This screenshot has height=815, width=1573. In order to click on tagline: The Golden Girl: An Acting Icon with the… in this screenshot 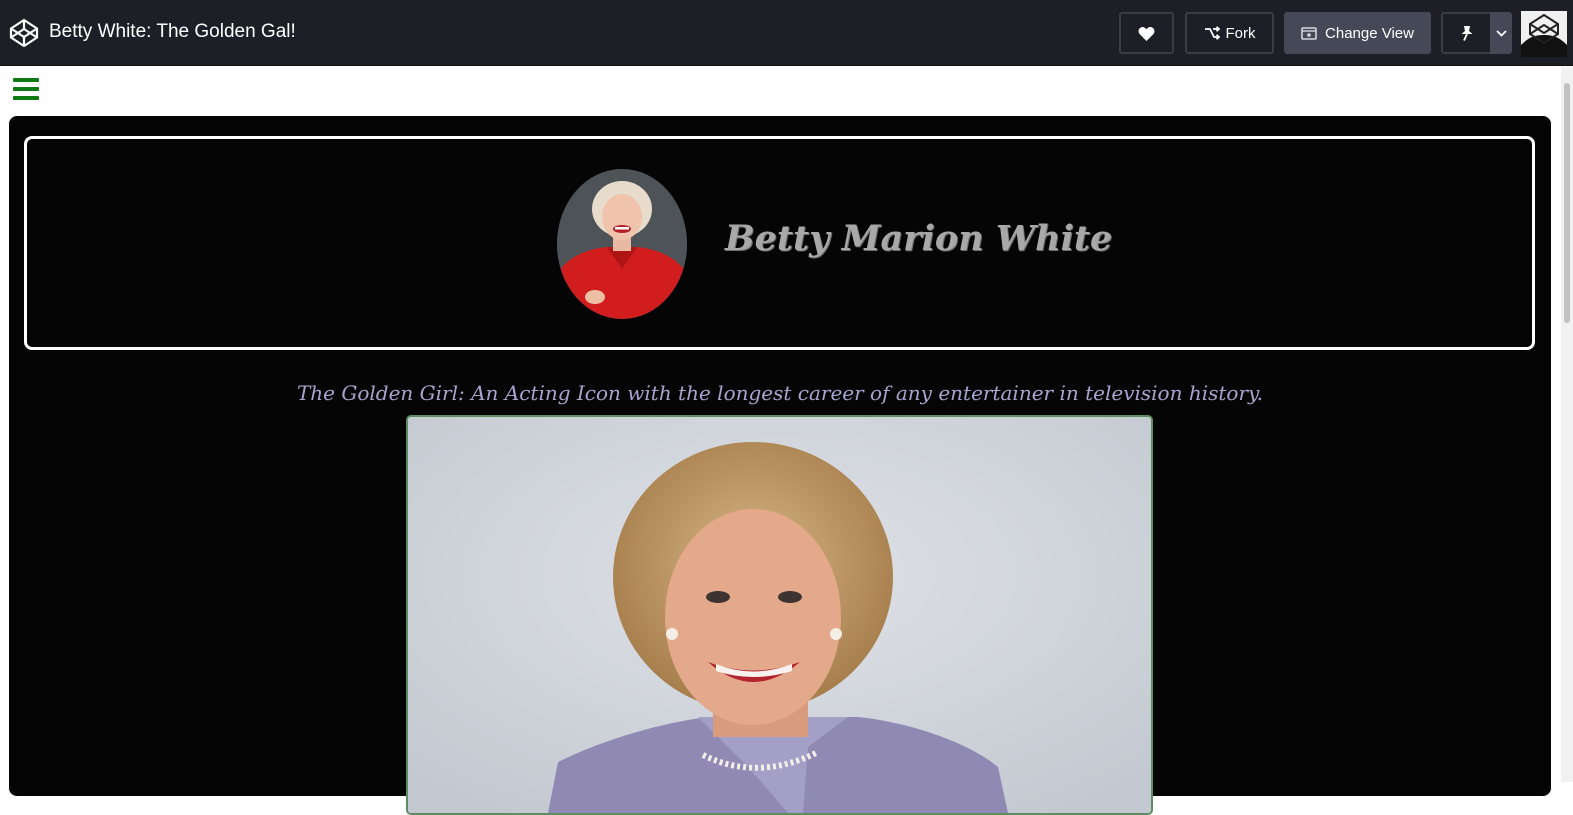, I will do `click(780, 393)`.